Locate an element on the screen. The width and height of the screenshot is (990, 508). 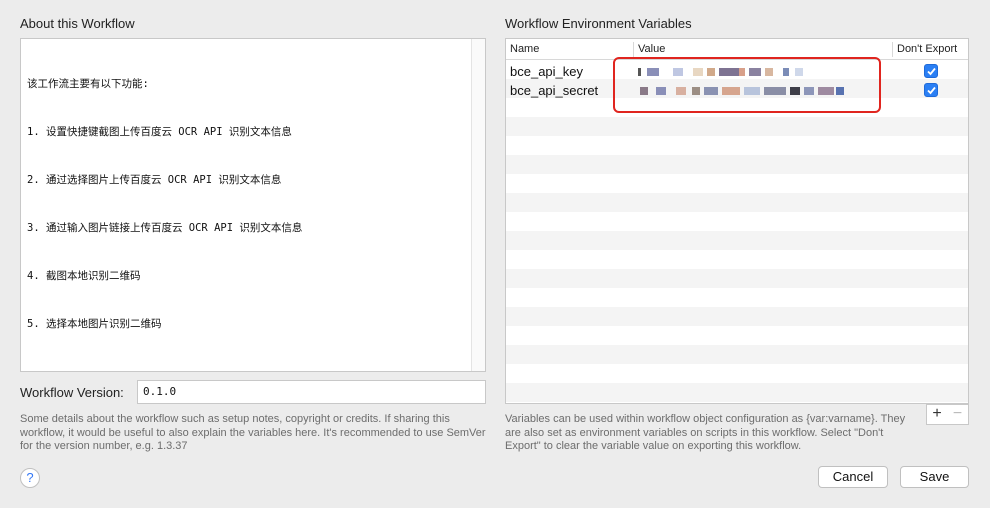
version-label: Workflow Version: is located at coordinates (72, 392).